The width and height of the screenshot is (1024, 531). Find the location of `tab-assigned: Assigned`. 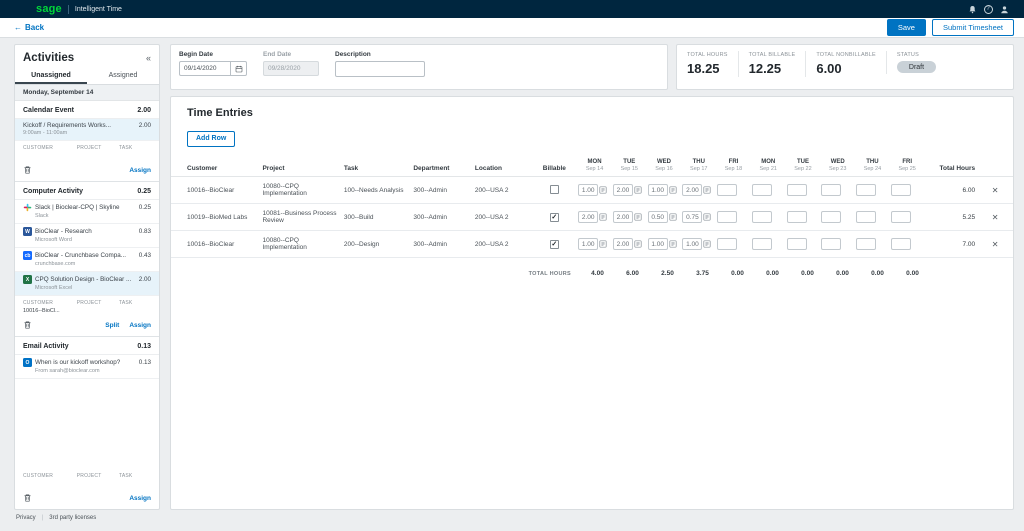

tab-assigned: Assigned is located at coordinates (123, 76).